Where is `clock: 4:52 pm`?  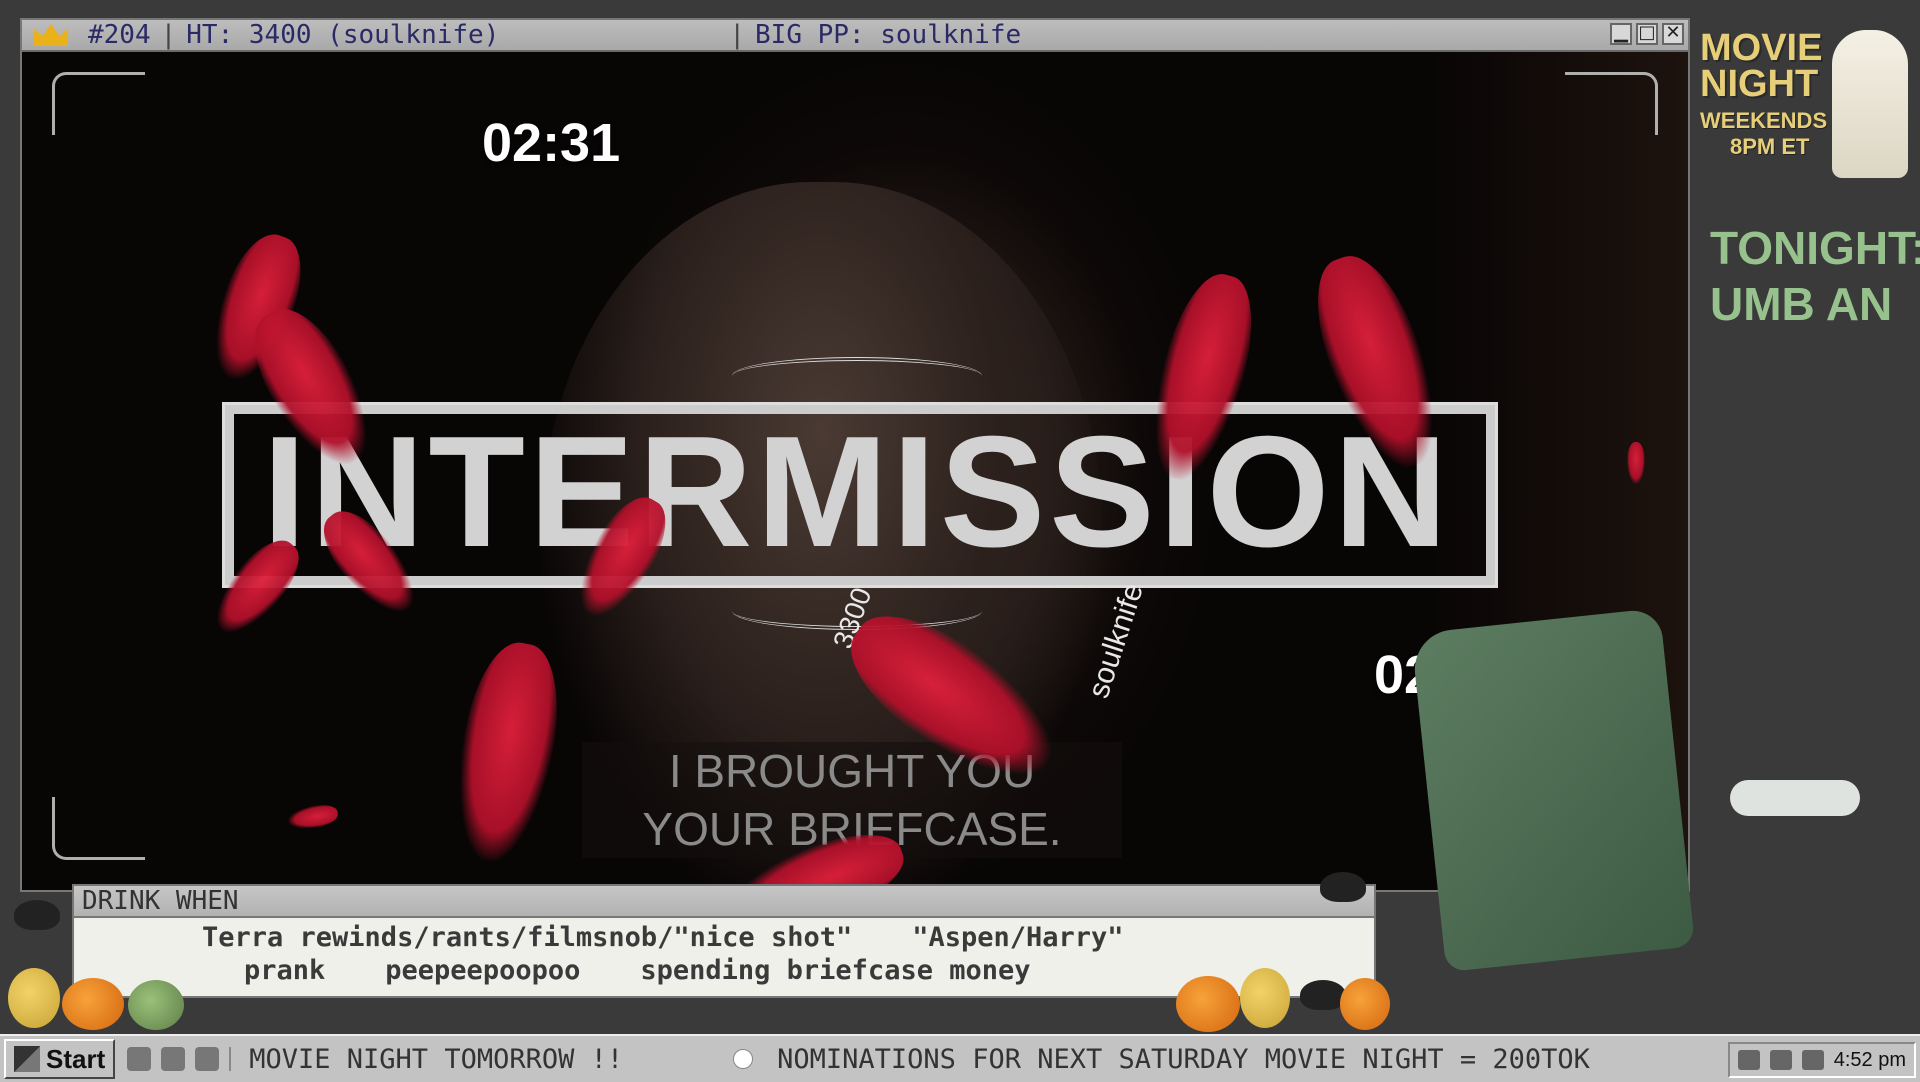 clock: 4:52 pm is located at coordinates (1869, 1059).